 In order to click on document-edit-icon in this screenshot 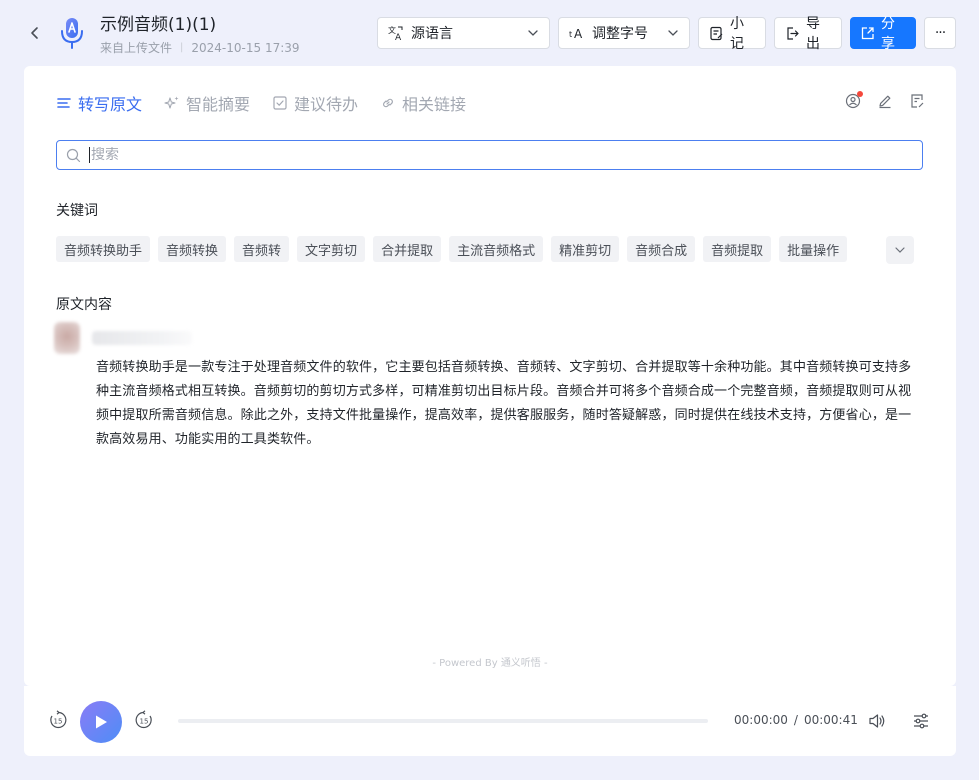, I will do `click(917, 101)`.